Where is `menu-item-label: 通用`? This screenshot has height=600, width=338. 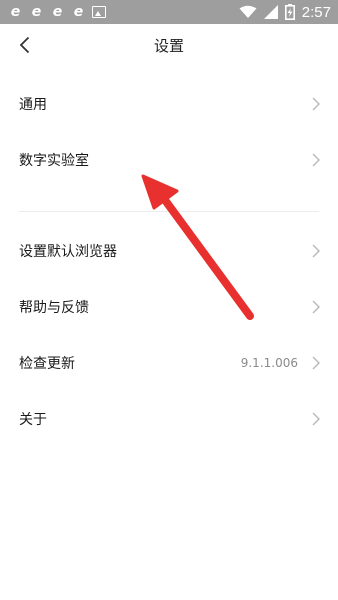 menu-item-label: 通用 is located at coordinates (33, 105).